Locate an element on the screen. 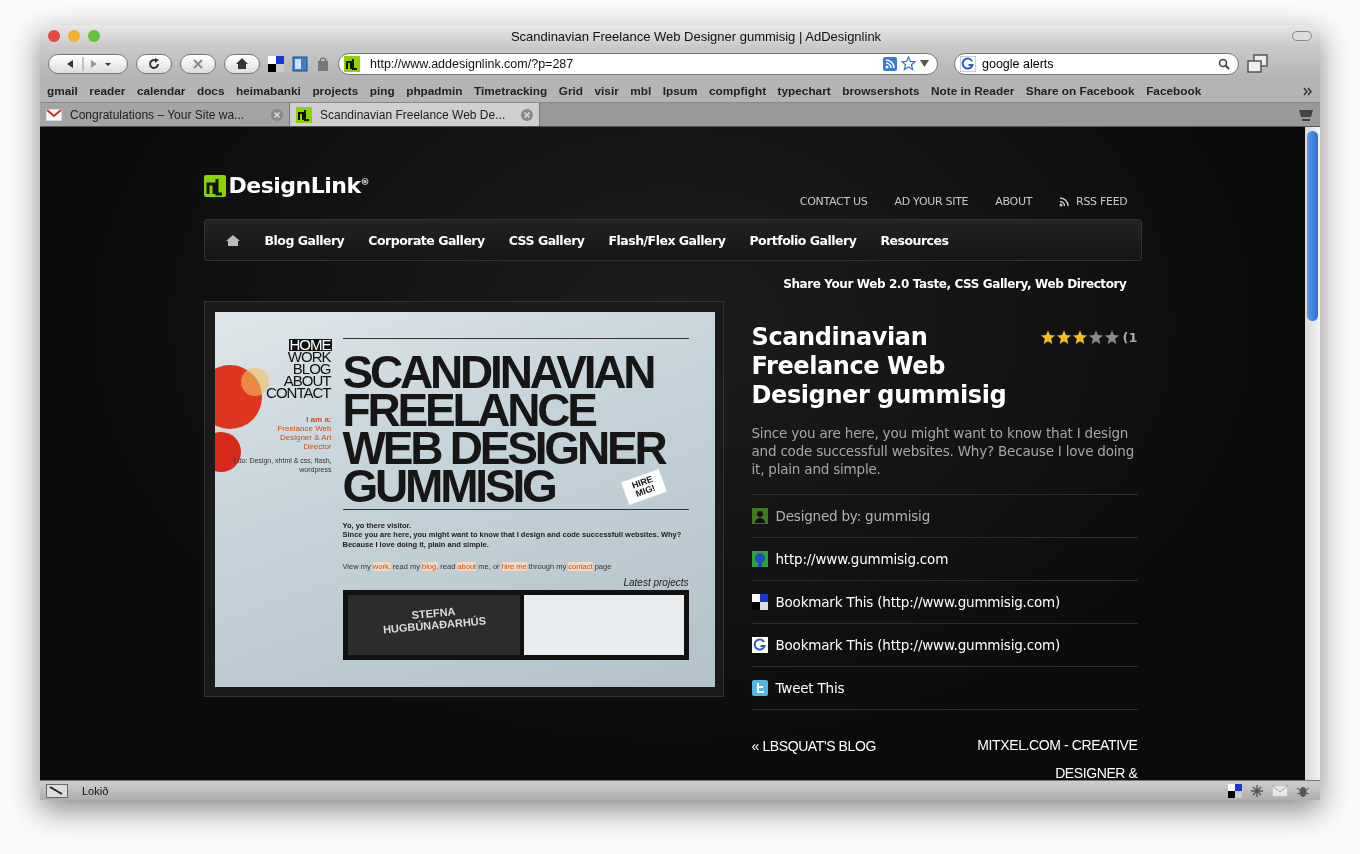 Image resolution: width=1360 pixels, height=854 pixels. nav-link: Flash/Flex Gallery is located at coordinates (667, 240).